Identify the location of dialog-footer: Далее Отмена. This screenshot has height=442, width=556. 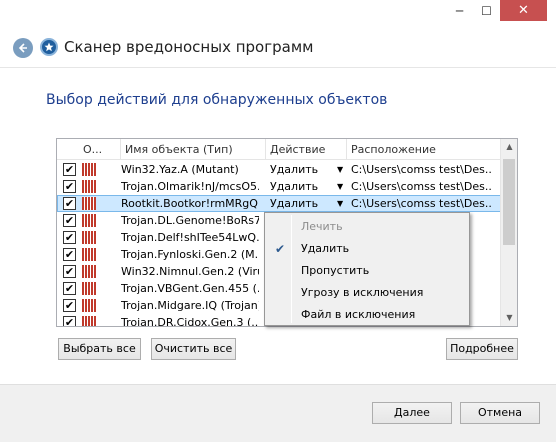
(278, 413).